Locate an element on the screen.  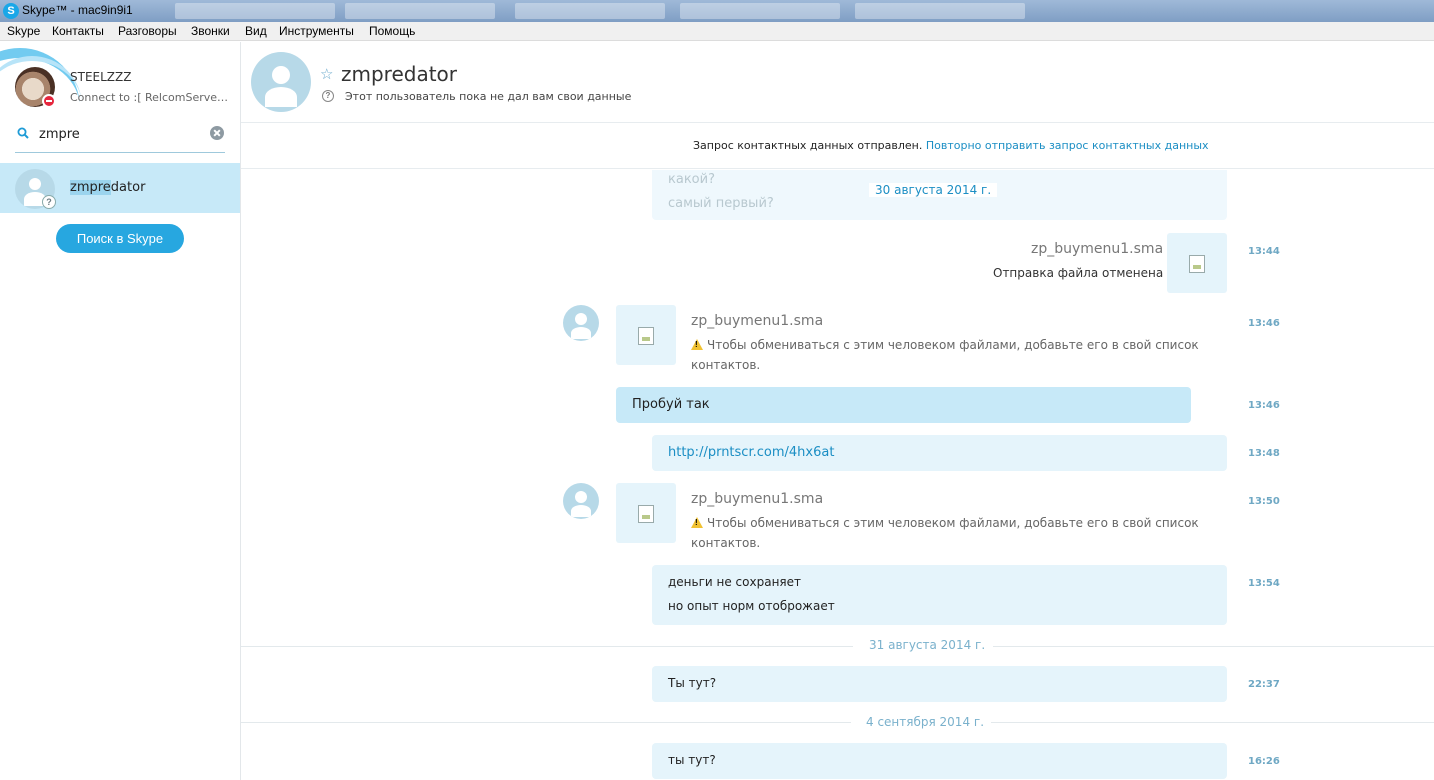
message-time: 13:44 is located at coordinates (1264, 251).